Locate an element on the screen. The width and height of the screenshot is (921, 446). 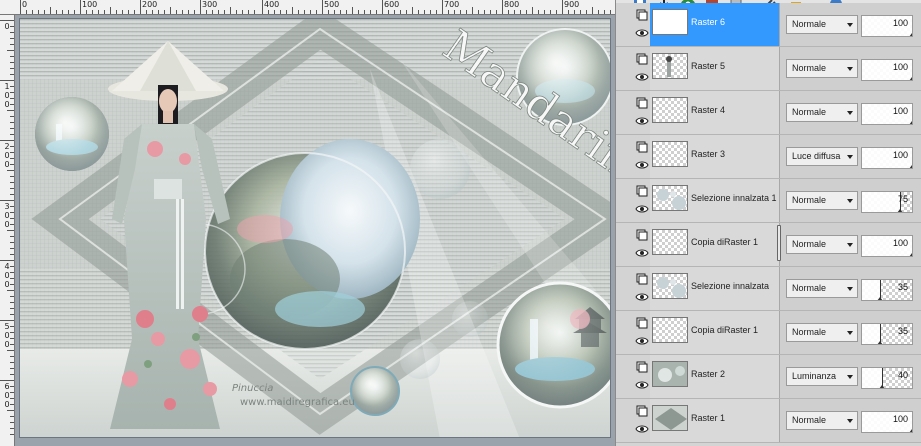
opacity-slider: 75 is located at coordinates (887, 202).